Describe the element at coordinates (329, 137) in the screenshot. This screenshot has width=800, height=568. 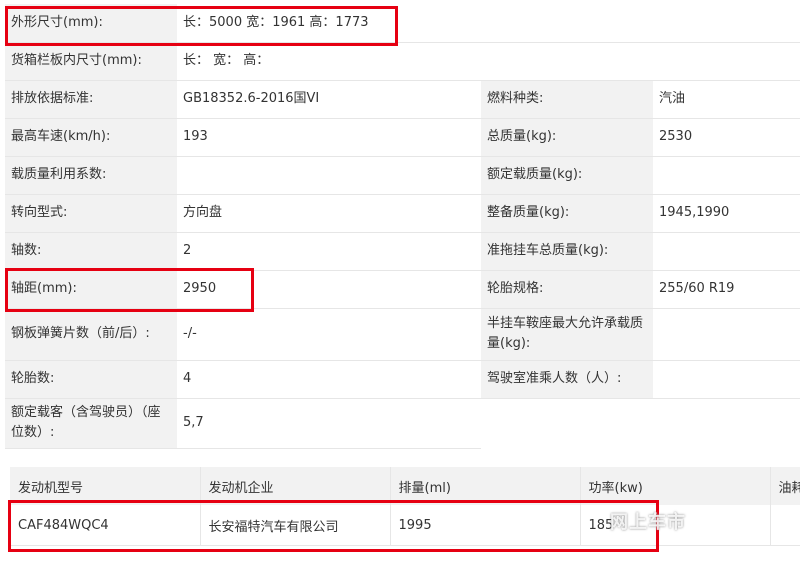
I see `spec-value: 193` at that location.